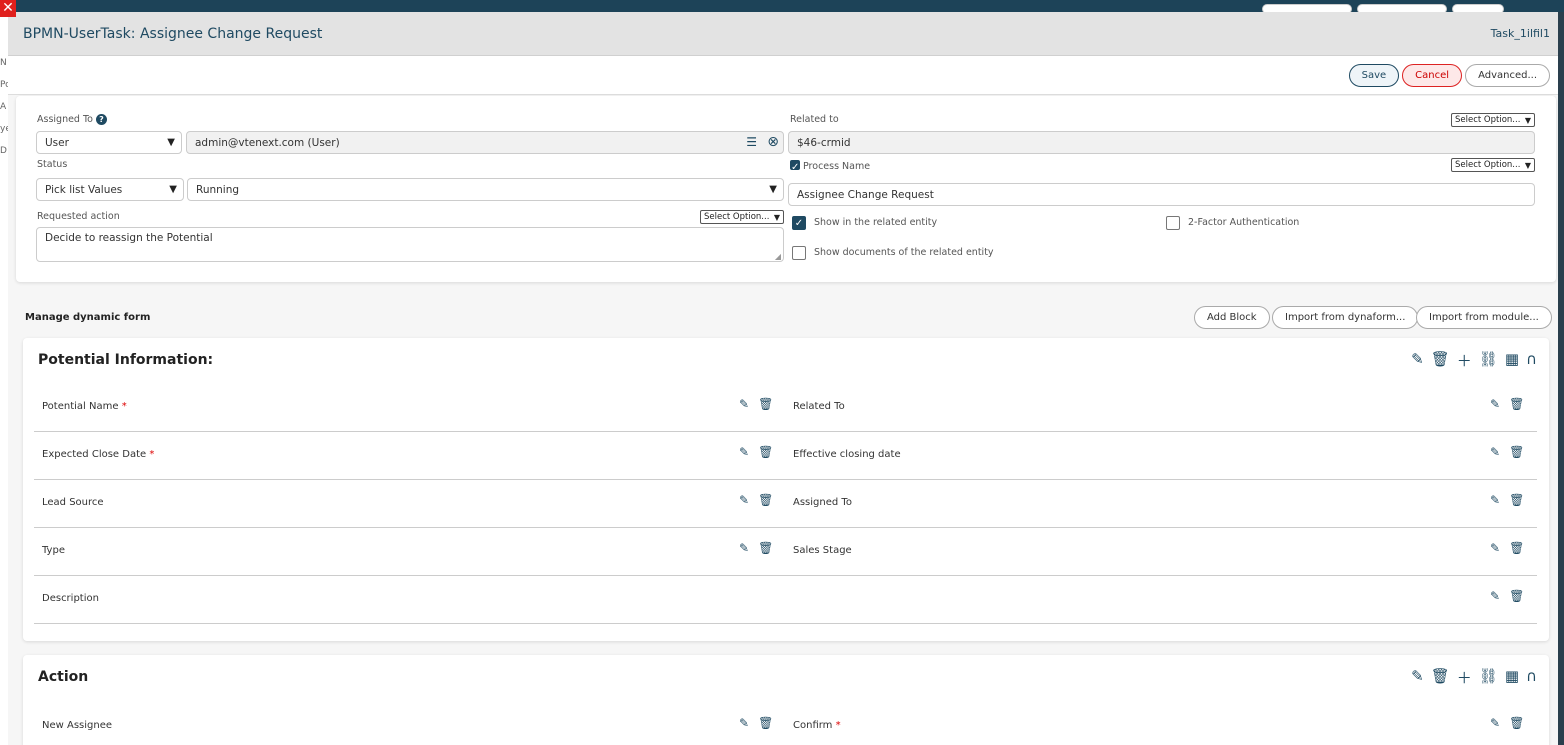 Image resolution: width=1564 pixels, height=745 pixels. Describe the element at coordinates (129, 238) in the screenshot. I see `requested-action-value: Decide to reassign the Potential` at that location.